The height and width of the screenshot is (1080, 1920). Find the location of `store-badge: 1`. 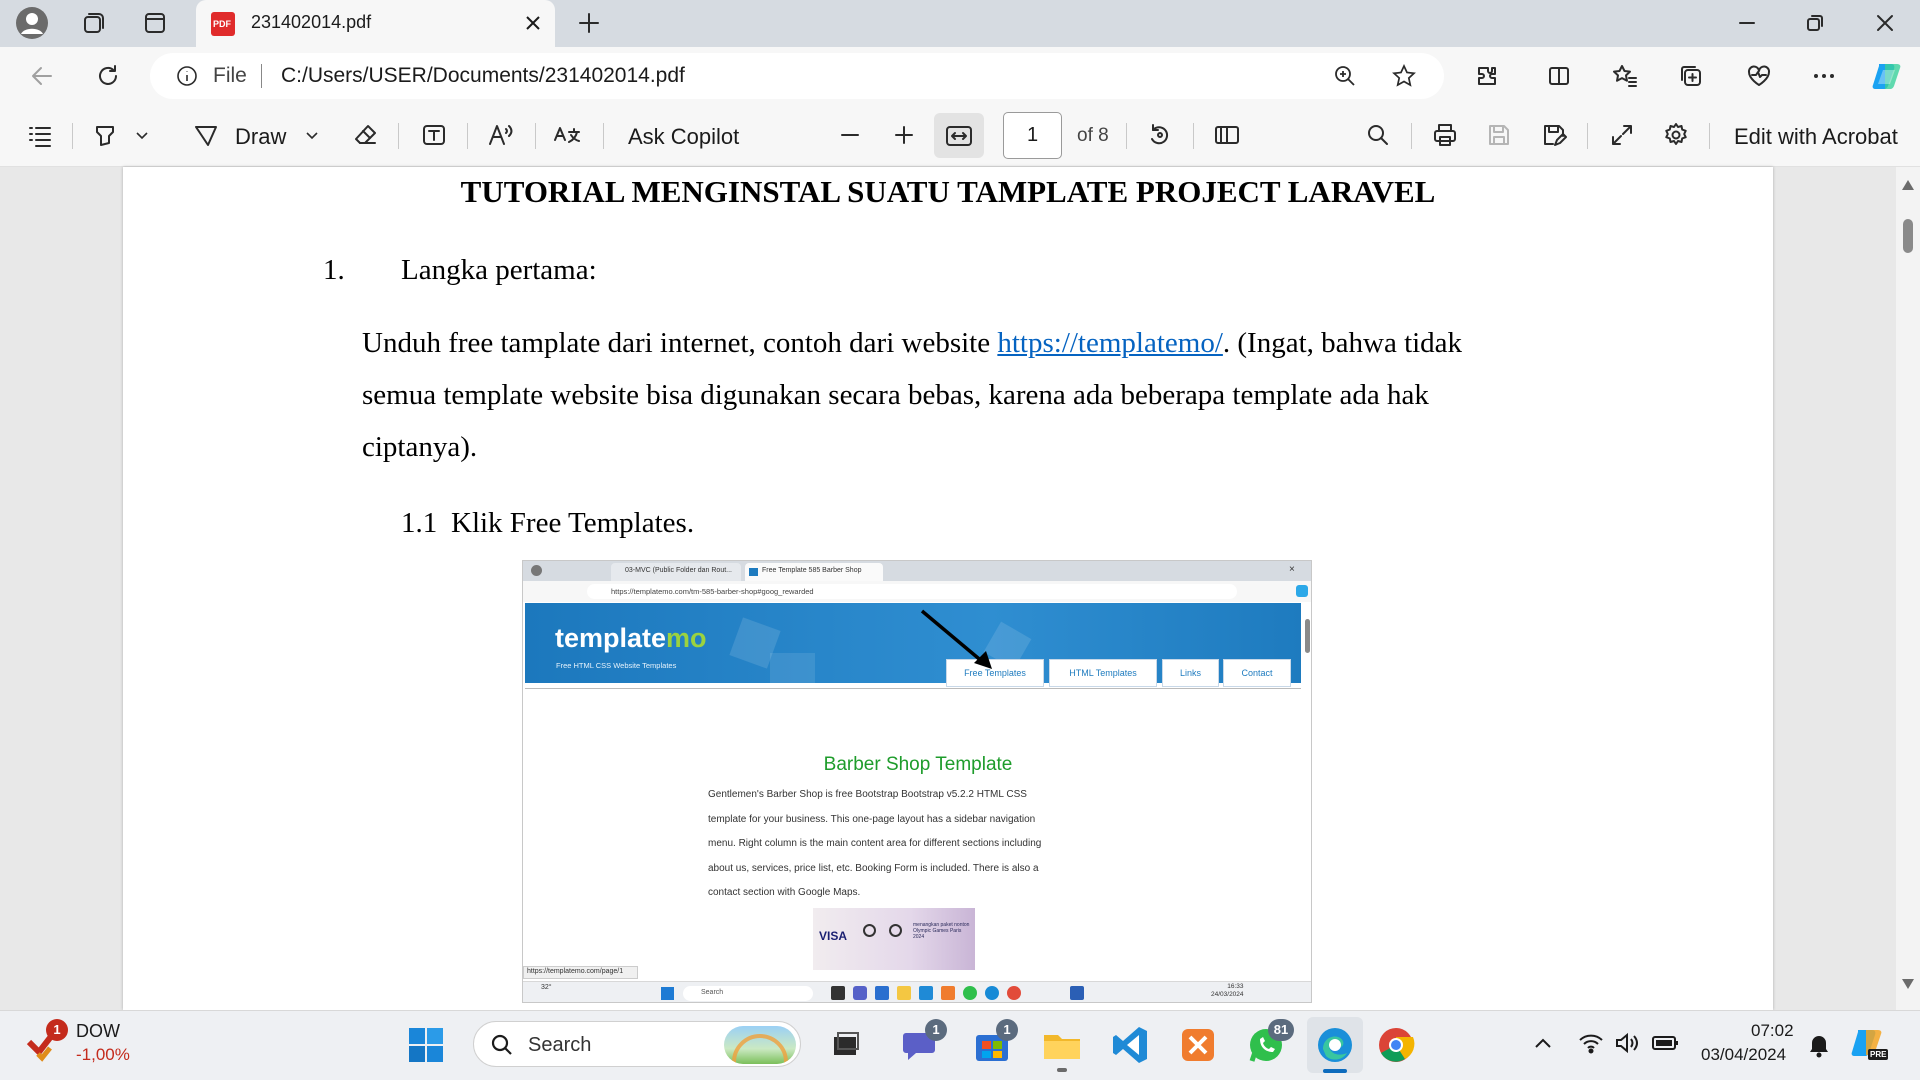

store-badge: 1 is located at coordinates (1007, 1030).